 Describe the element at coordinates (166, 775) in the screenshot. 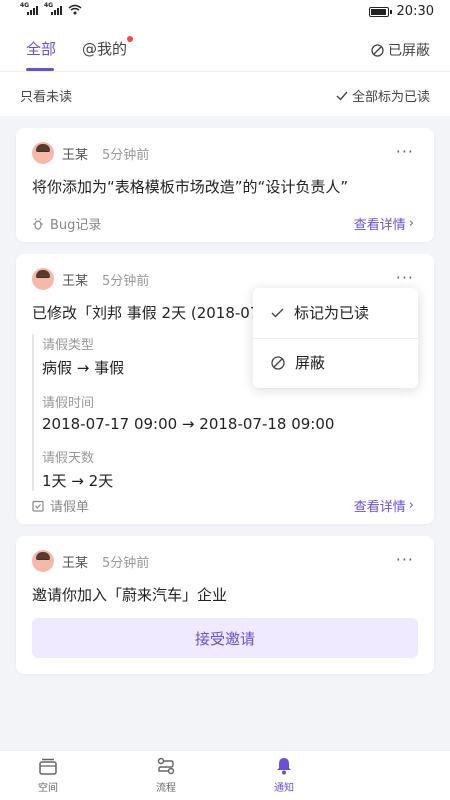

I see `nav-item-flow: 流程` at that location.